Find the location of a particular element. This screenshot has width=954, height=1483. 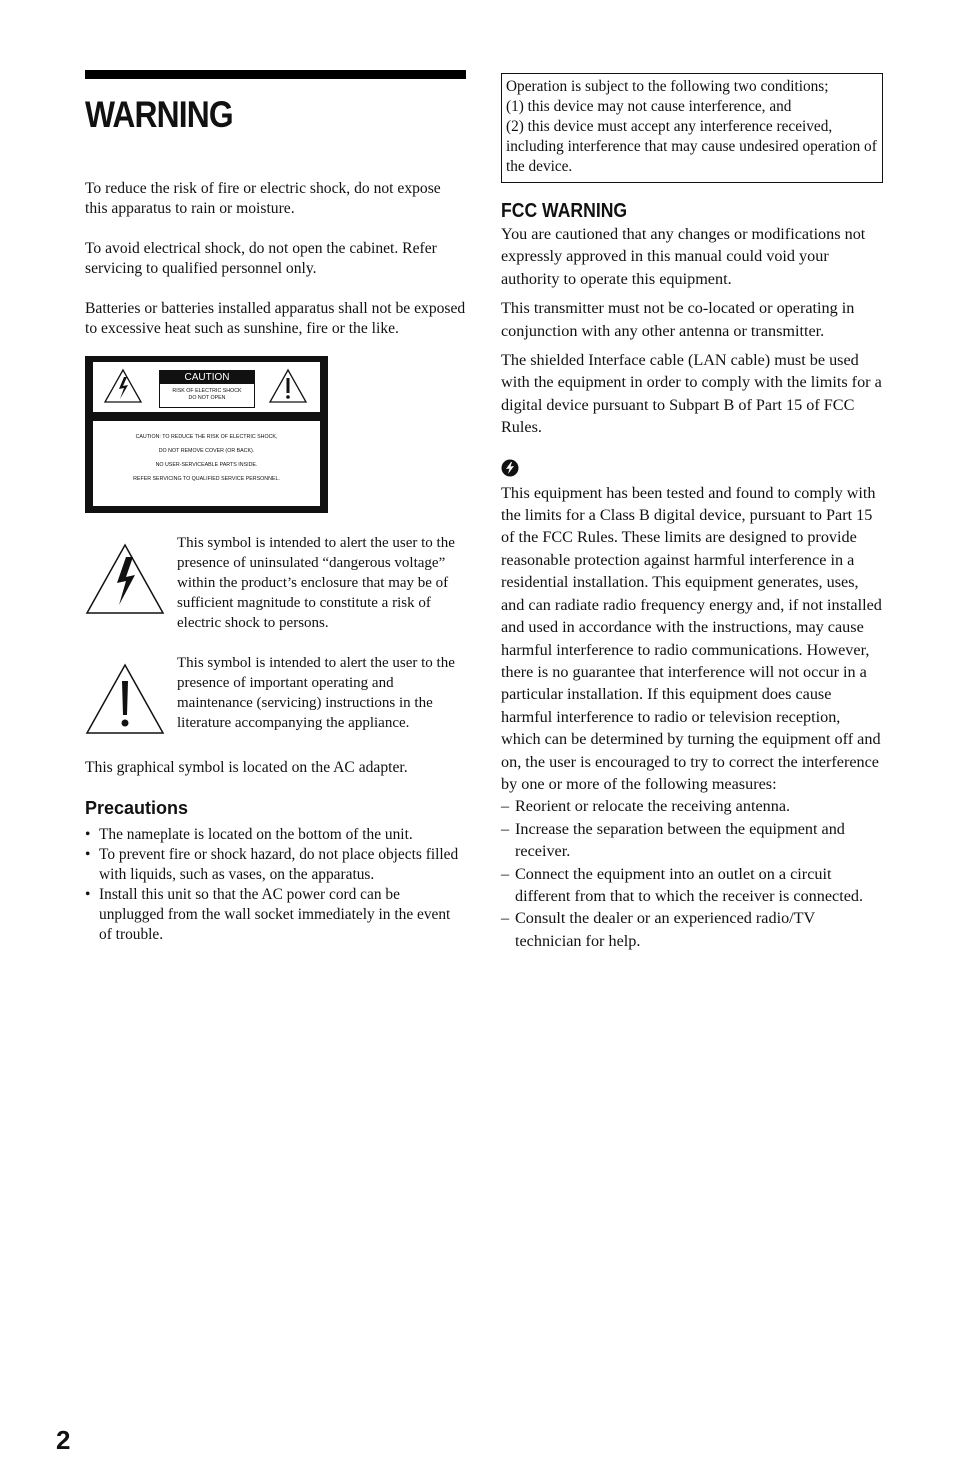

caution-sub: RISK OF ELECTRIC SHOCK DO NOT OPEN is located at coordinates (207, 394).